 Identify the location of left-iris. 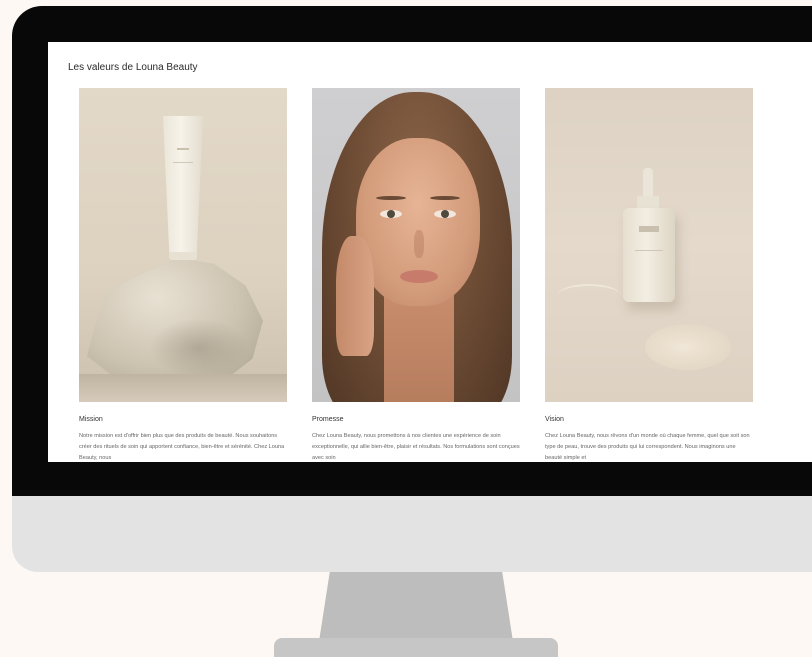
(391, 214).